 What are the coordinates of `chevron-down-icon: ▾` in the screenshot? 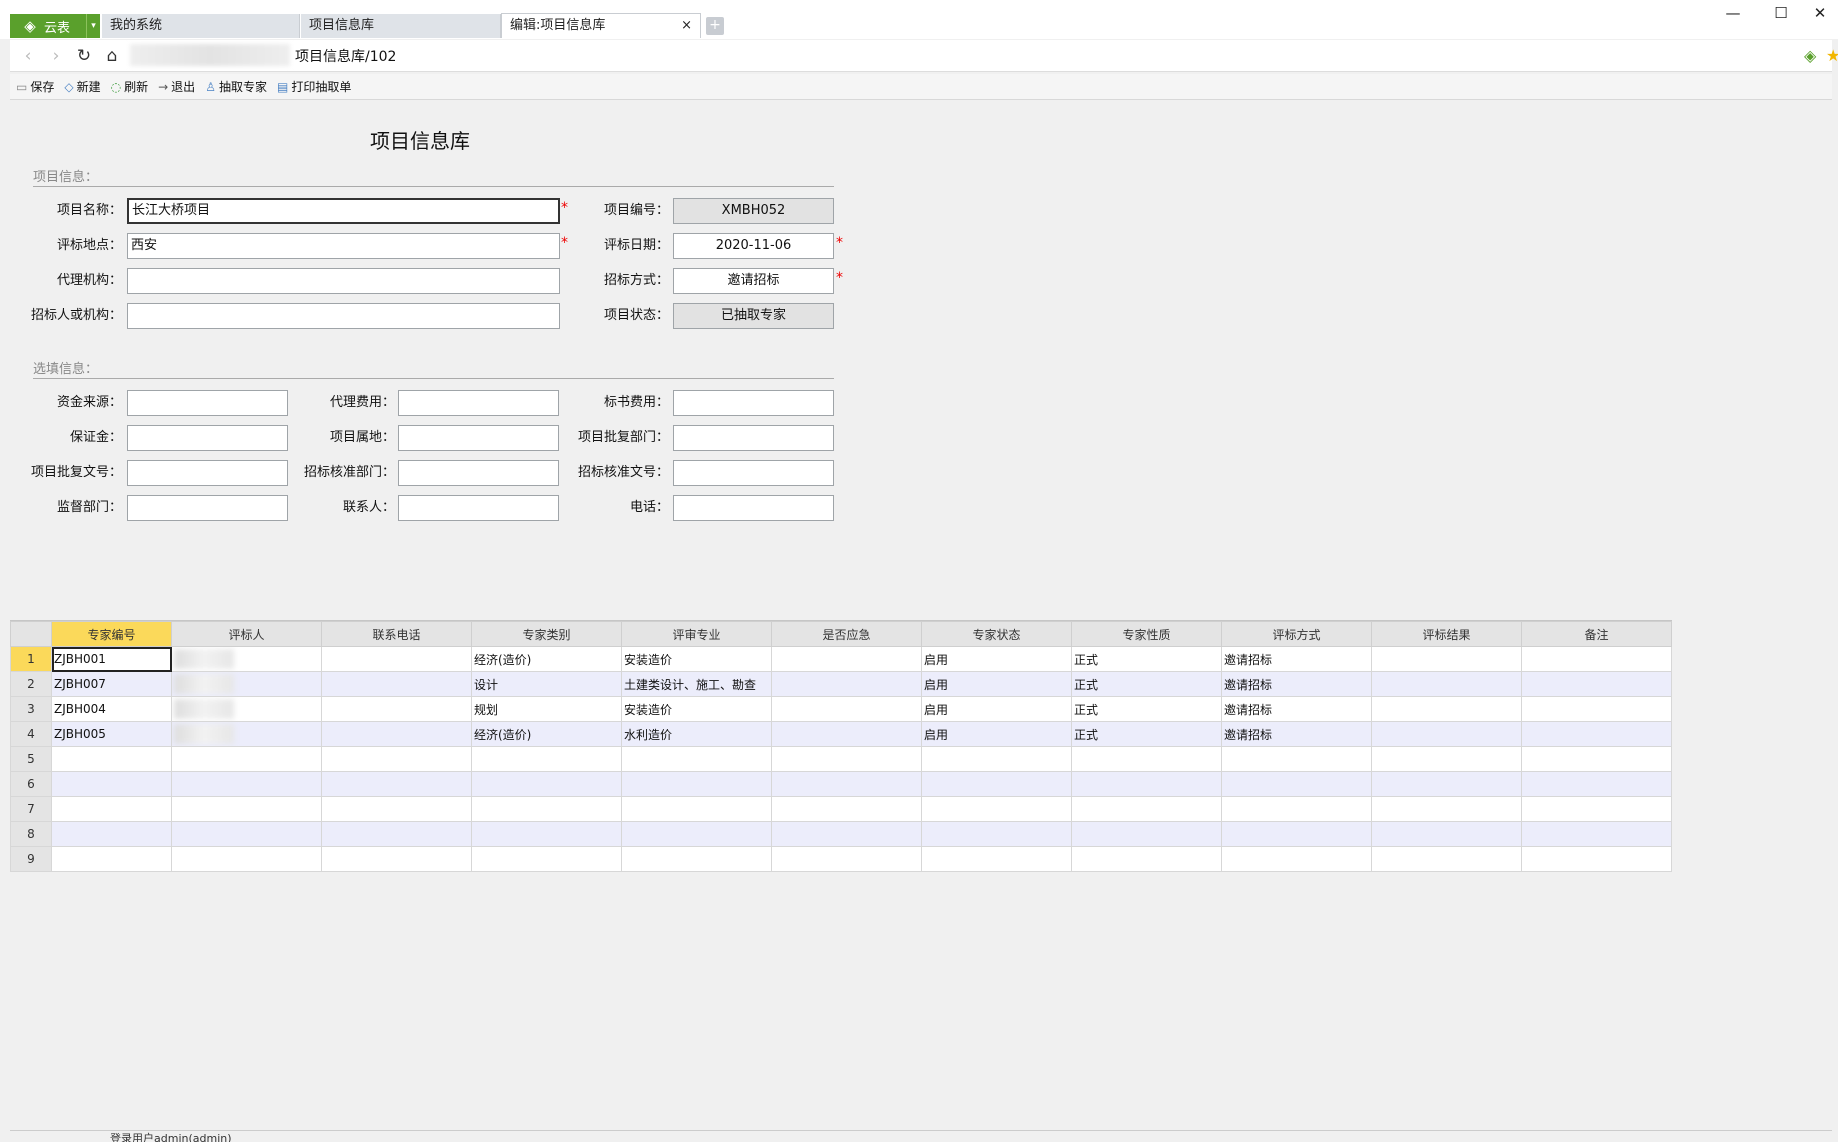 It's located at (93, 26).